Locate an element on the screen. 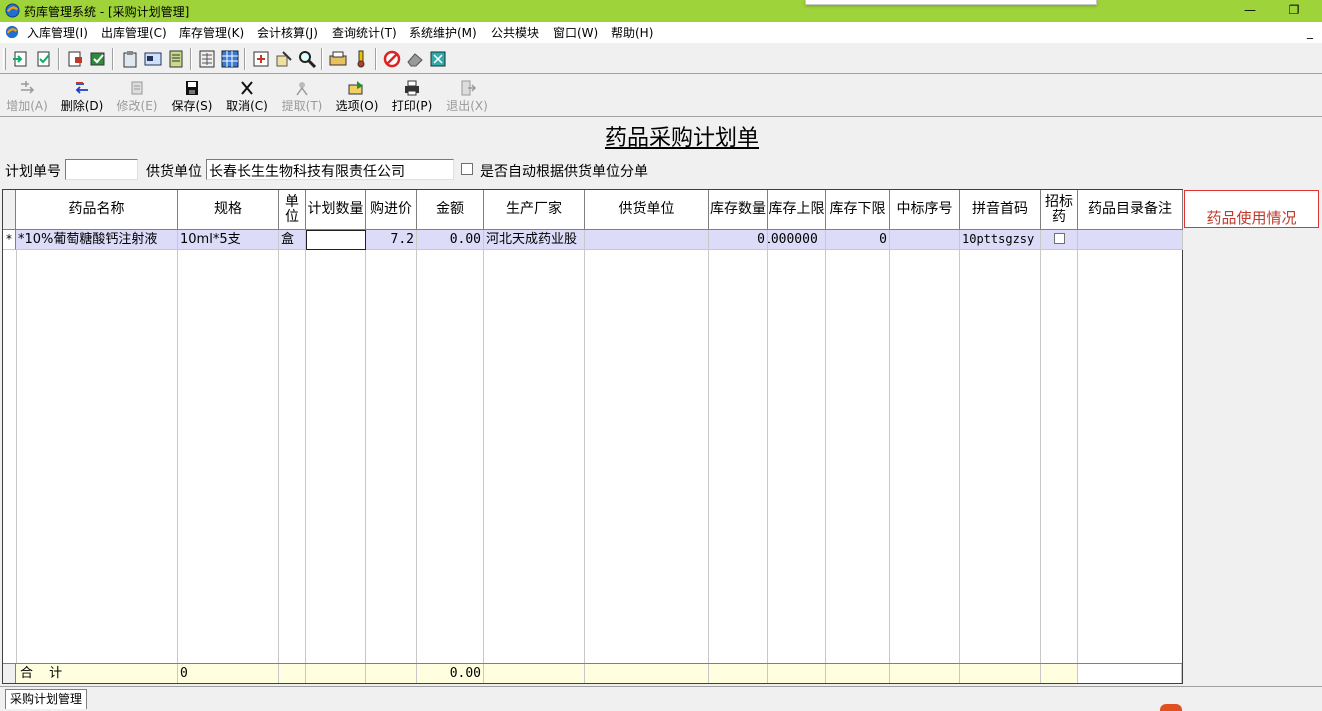  save-icon is located at coordinates (192, 88).